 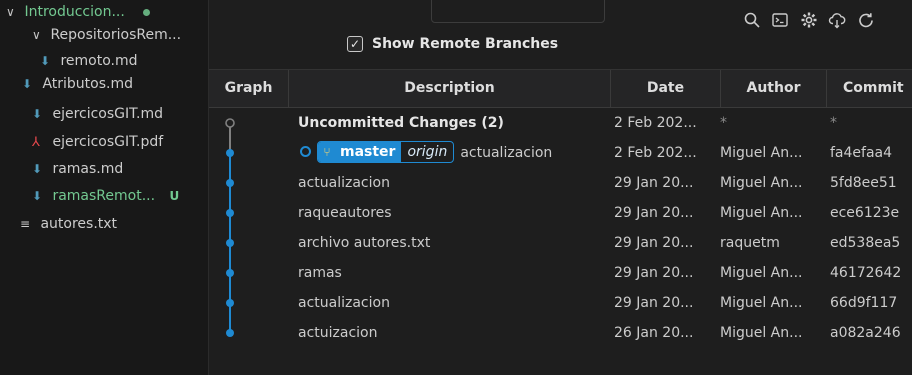 I want to click on modified-dot-icon, so click(x=147, y=12).